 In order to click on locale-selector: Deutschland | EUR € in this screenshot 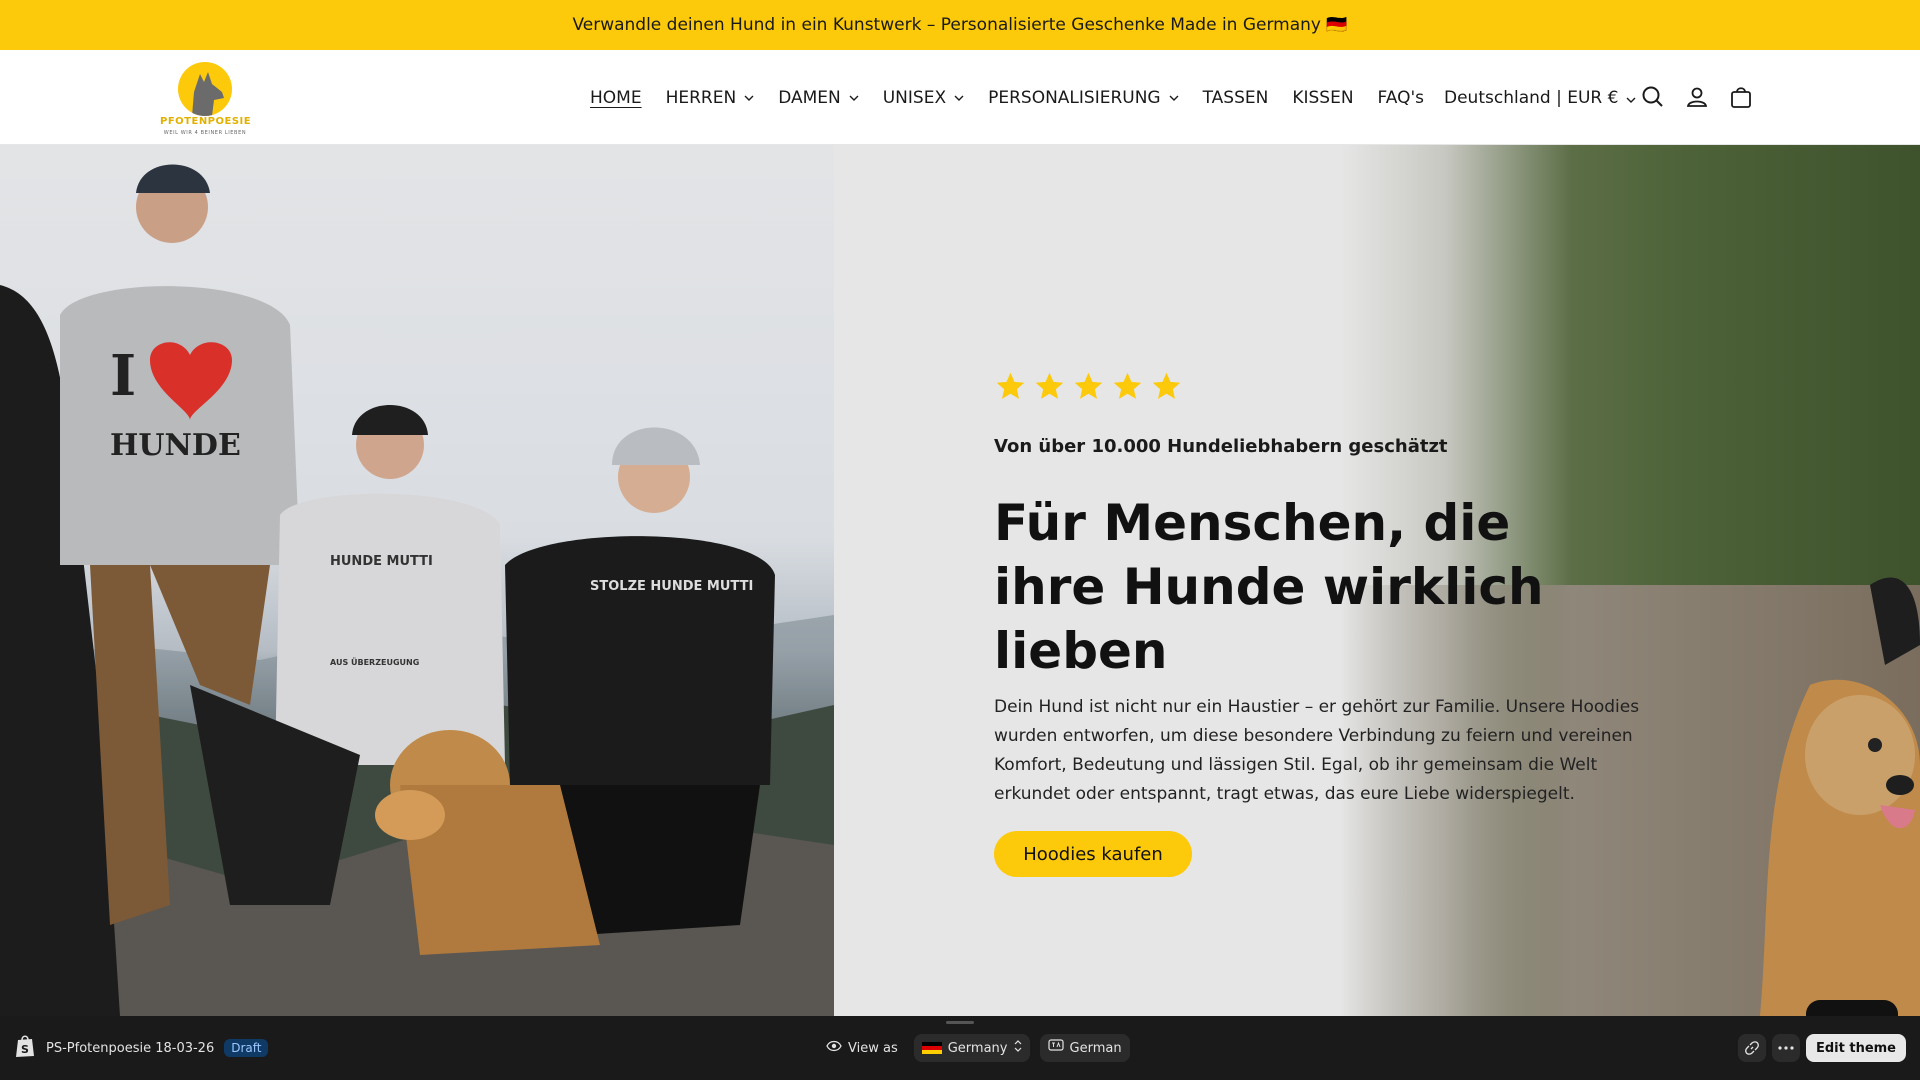, I will do `click(1540, 97)`.